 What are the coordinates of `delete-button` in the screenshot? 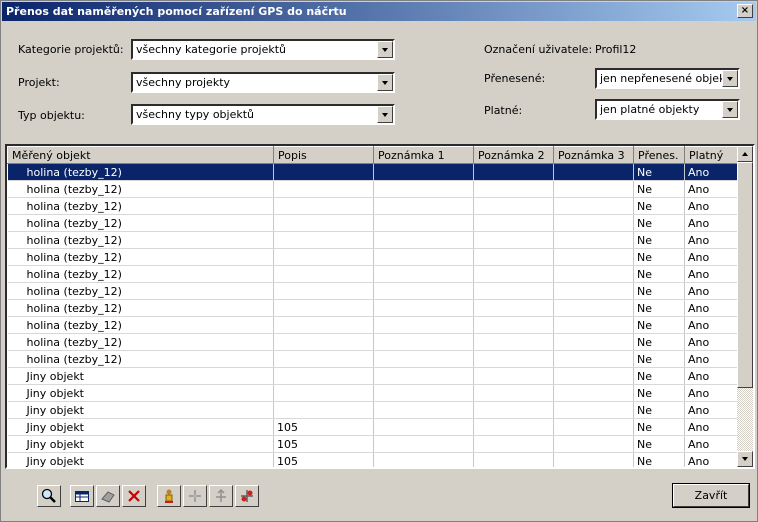 It's located at (134, 496).